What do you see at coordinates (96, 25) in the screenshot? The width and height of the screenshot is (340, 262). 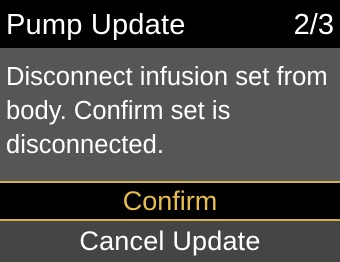 I see `screen-title: Pump Update` at bounding box center [96, 25].